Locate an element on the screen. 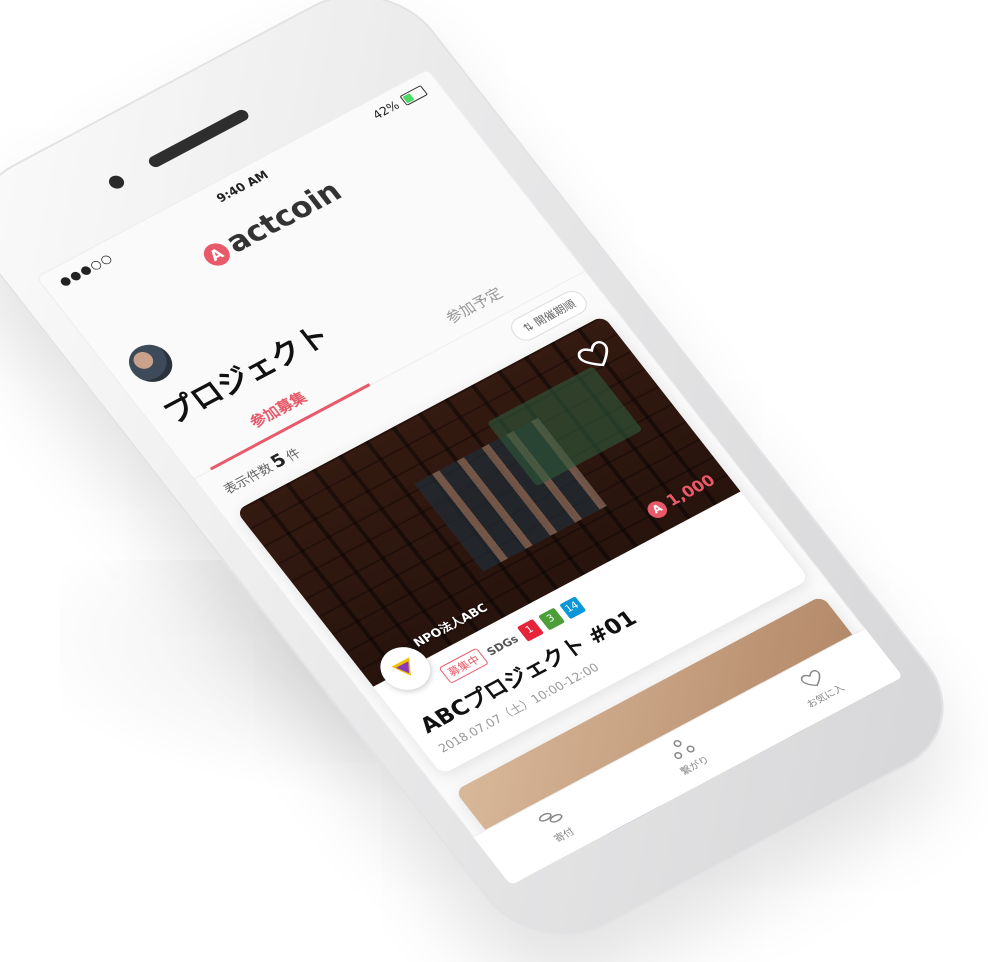 The width and height of the screenshot is (988, 962). network-icon is located at coordinates (684, 749).